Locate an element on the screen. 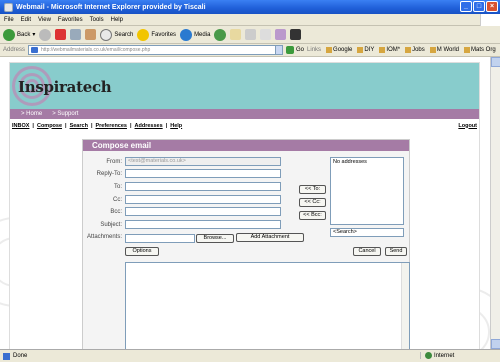  nav-inbox: INBOX is located at coordinates (20, 126).